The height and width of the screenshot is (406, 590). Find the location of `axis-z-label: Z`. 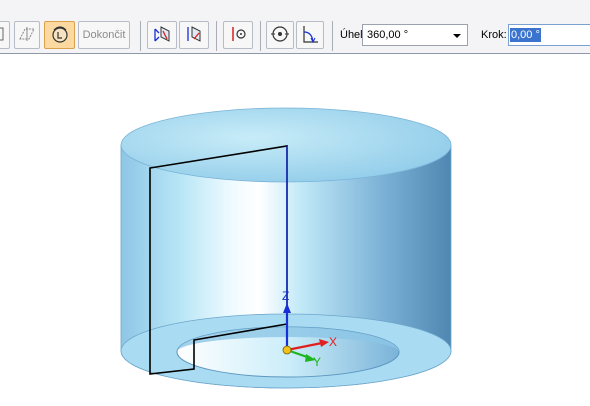

axis-z-label: Z is located at coordinates (285, 296).